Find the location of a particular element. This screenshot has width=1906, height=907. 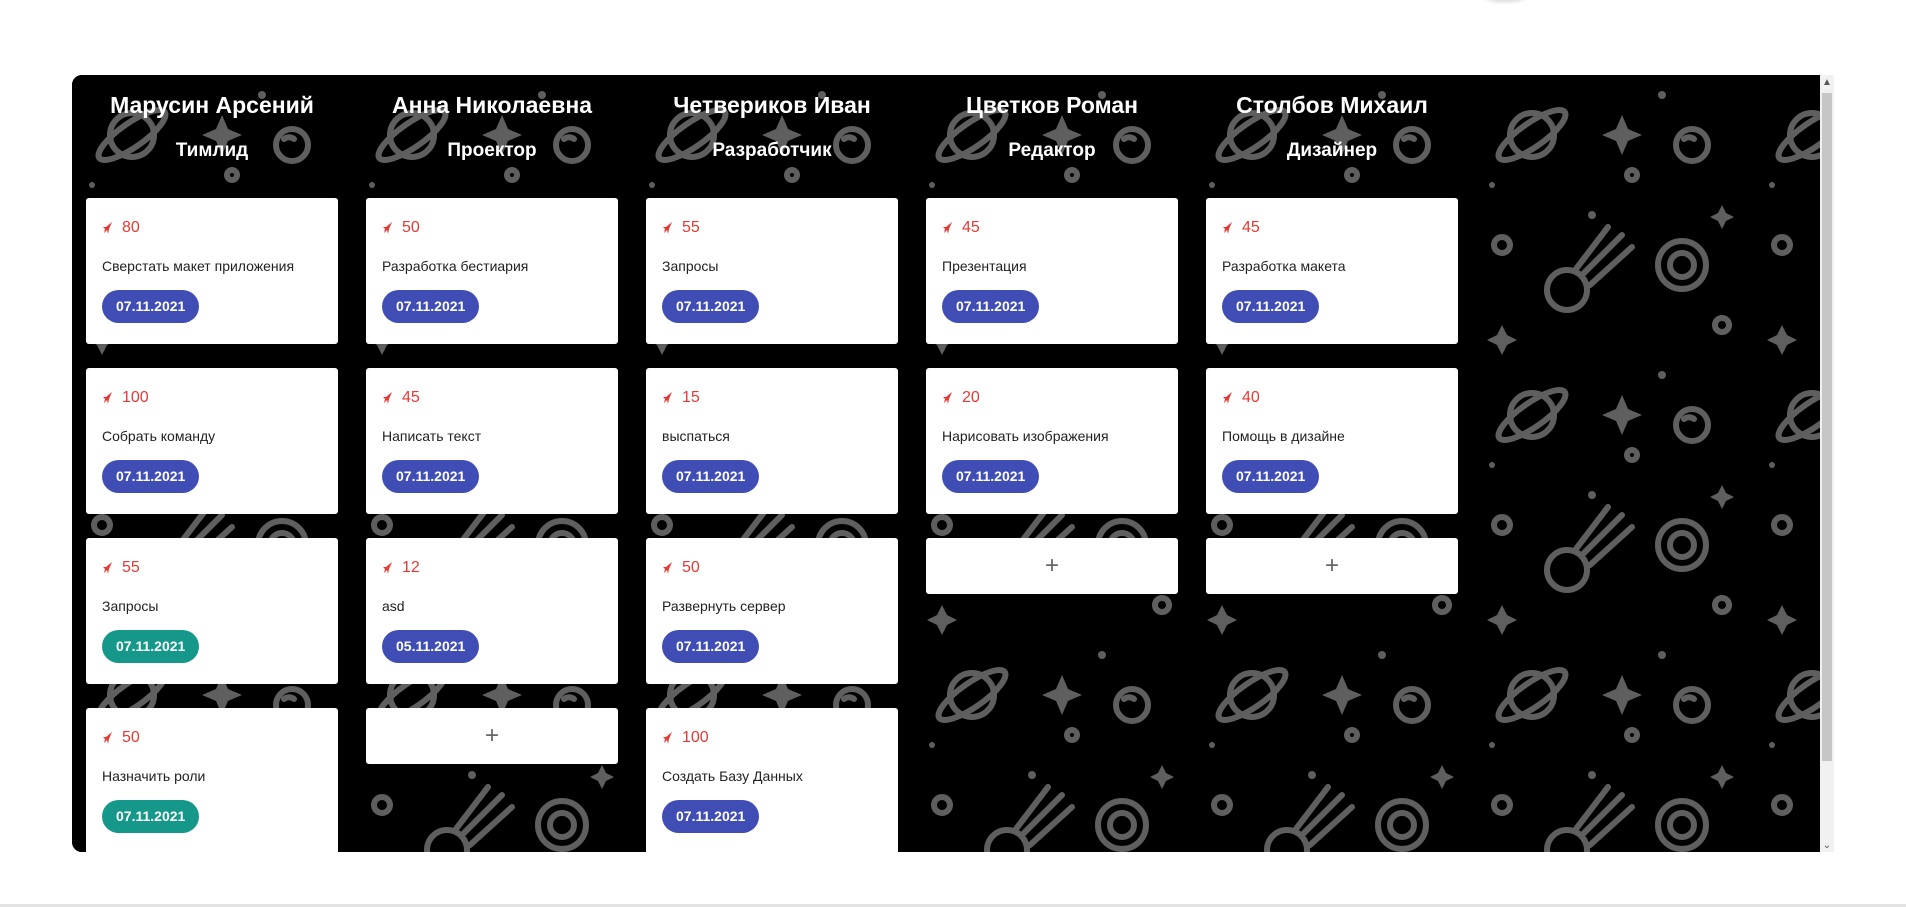

scroll-thumb is located at coordinates (1827, 427).